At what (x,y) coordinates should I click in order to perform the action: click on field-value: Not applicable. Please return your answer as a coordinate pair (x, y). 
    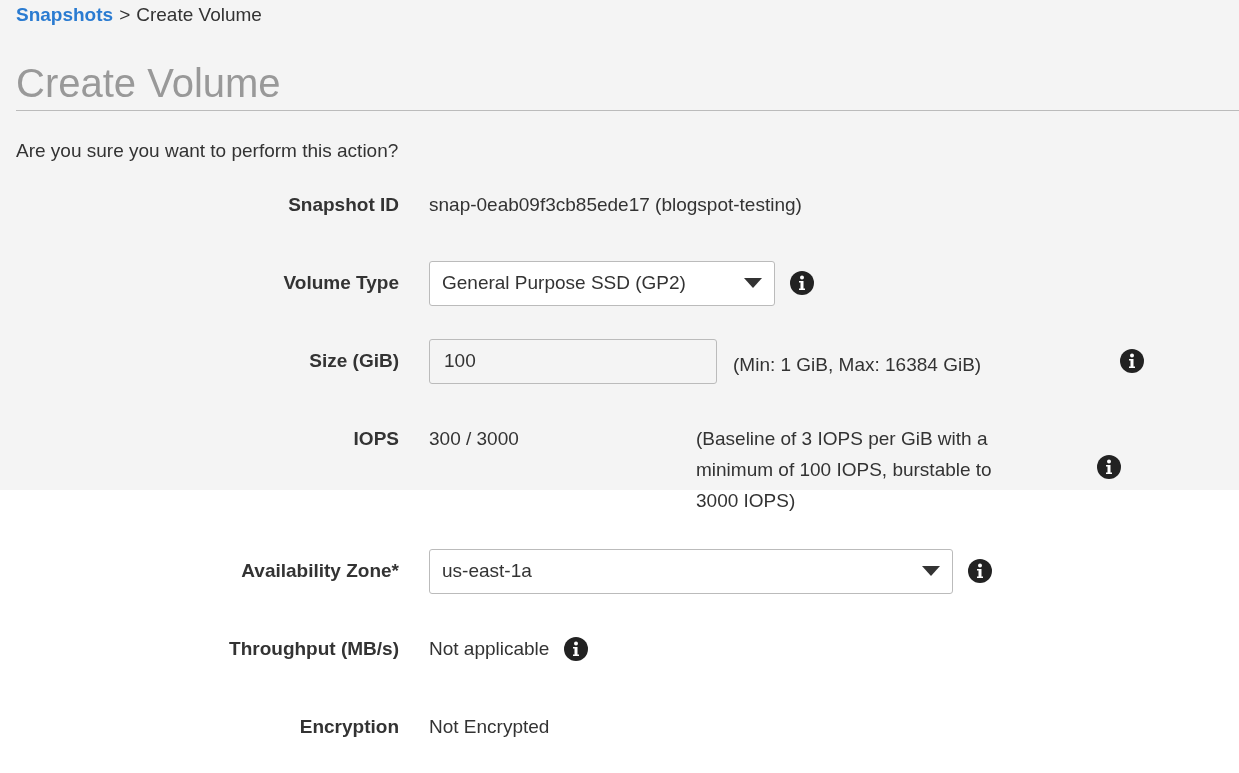
    Looking at the image, I should click on (489, 649).